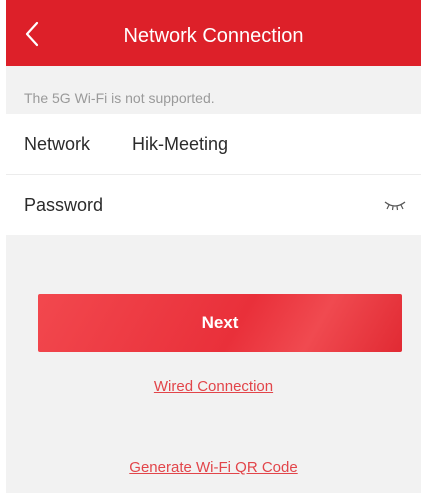 The width and height of the screenshot is (427, 493). Describe the element at coordinates (252, 205) in the screenshot. I see `password-field` at that location.